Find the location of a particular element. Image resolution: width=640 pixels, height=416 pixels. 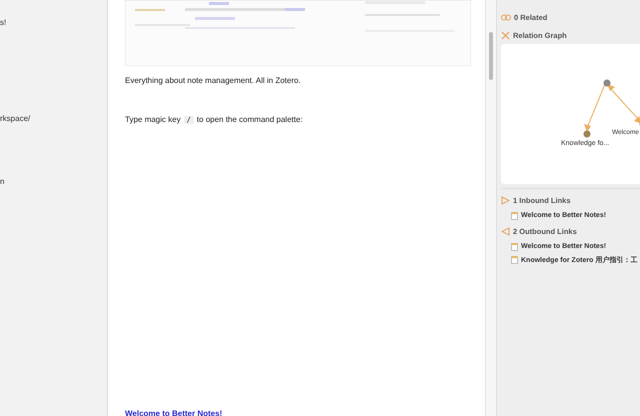

paragraph-text: Type magic key is located at coordinates (153, 119).